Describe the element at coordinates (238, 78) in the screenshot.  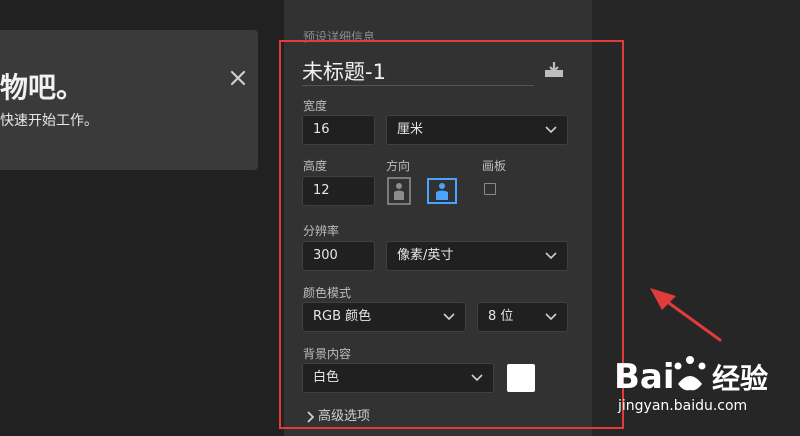
I see `close-icon` at that location.